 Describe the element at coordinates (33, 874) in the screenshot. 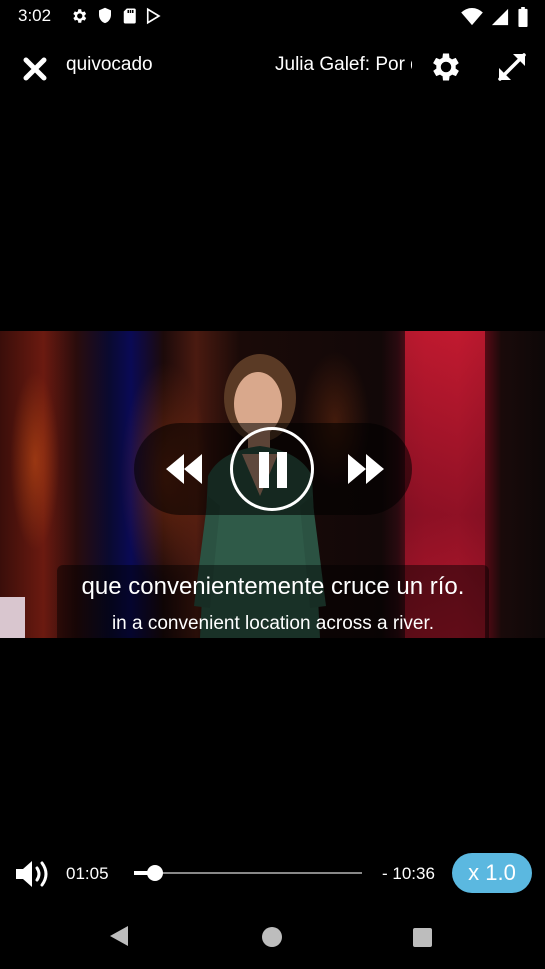

I see `volume-icon` at that location.